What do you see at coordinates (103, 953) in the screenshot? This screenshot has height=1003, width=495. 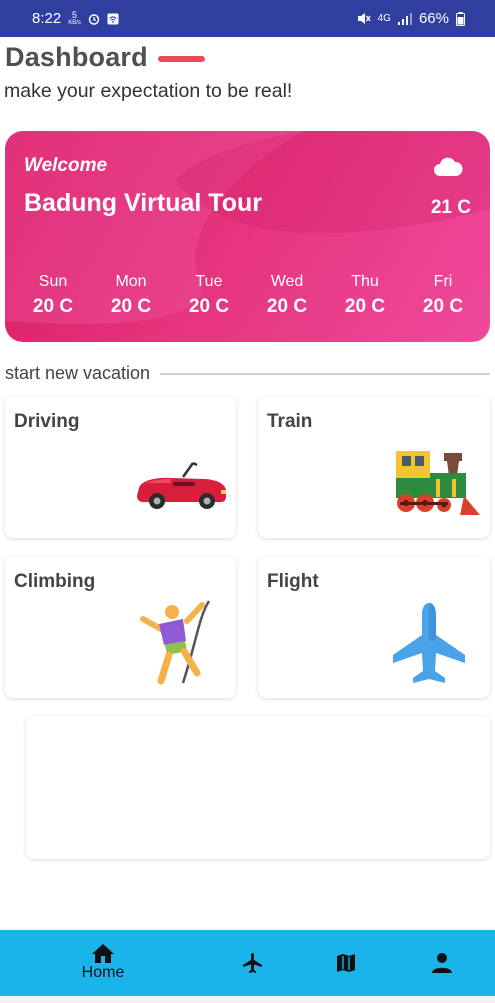 I see `home-icon` at bounding box center [103, 953].